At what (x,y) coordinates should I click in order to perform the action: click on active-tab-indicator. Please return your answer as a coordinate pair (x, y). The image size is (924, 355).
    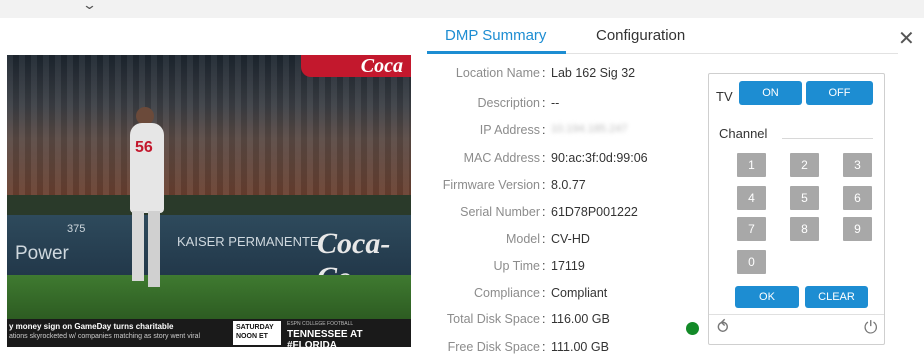
    Looking at the image, I should click on (496, 52).